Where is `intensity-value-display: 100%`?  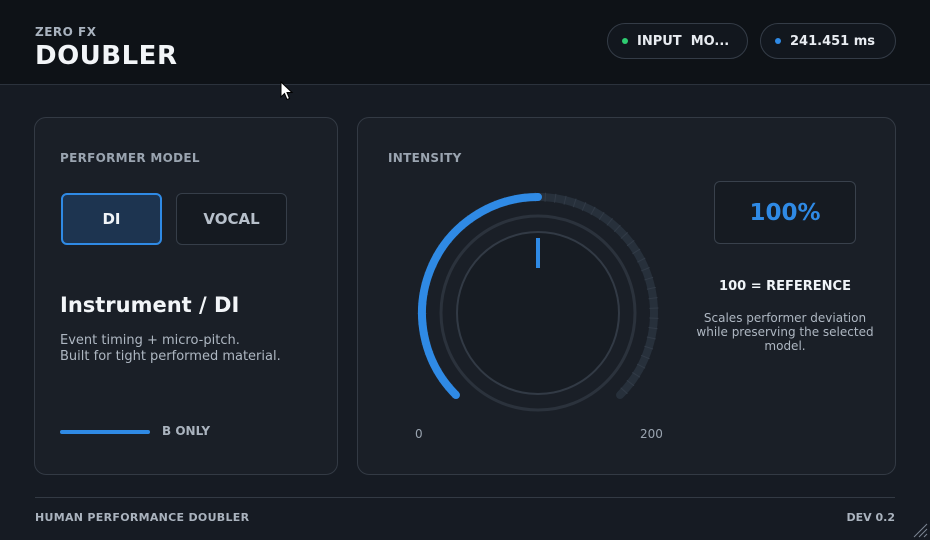
intensity-value-display: 100% is located at coordinates (785, 212).